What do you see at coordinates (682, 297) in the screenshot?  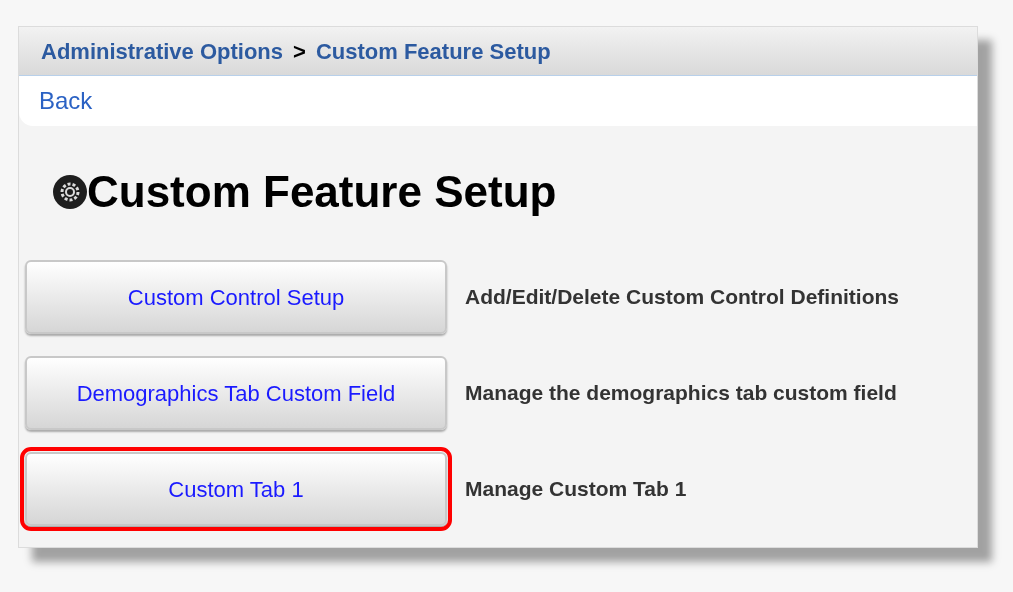 I see `feature-description: Add/Edit/Delete Custom Control Definitions` at bounding box center [682, 297].